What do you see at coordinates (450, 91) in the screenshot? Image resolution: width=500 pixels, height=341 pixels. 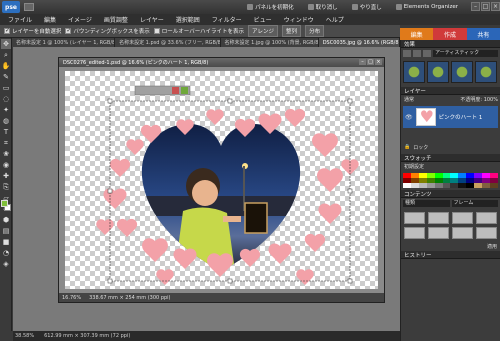 I see `layers-panel-header: レイヤー` at bounding box center [450, 91].